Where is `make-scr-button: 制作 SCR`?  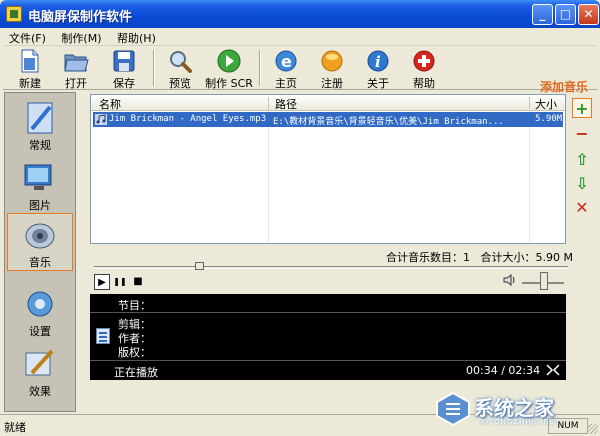
make-scr-button: 制作 SCR is located at coordinates (229, 69).